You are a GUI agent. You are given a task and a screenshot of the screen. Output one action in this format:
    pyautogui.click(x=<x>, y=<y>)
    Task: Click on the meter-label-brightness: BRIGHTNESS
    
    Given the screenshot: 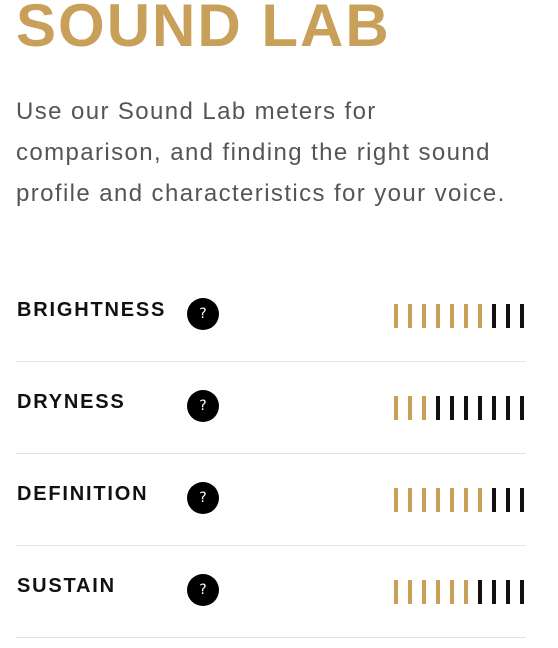 What is the action you would take?
    pyautogui.click(x=92, y=310)
    